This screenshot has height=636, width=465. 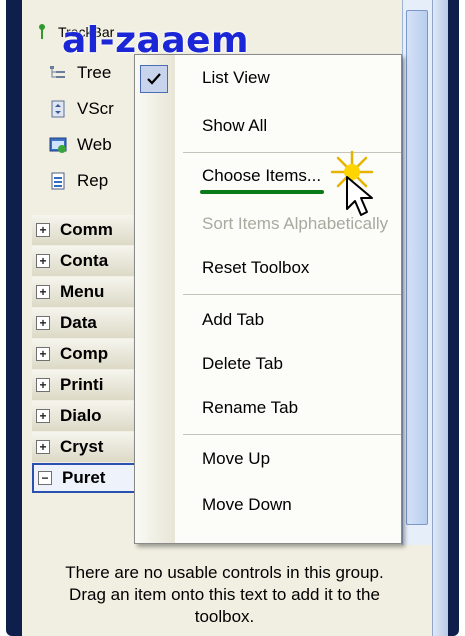 What do you see at coordinates (93, 180) in the screenshot?
I see `toolbox-item-label: Rep` at bounding box center [93, 180].